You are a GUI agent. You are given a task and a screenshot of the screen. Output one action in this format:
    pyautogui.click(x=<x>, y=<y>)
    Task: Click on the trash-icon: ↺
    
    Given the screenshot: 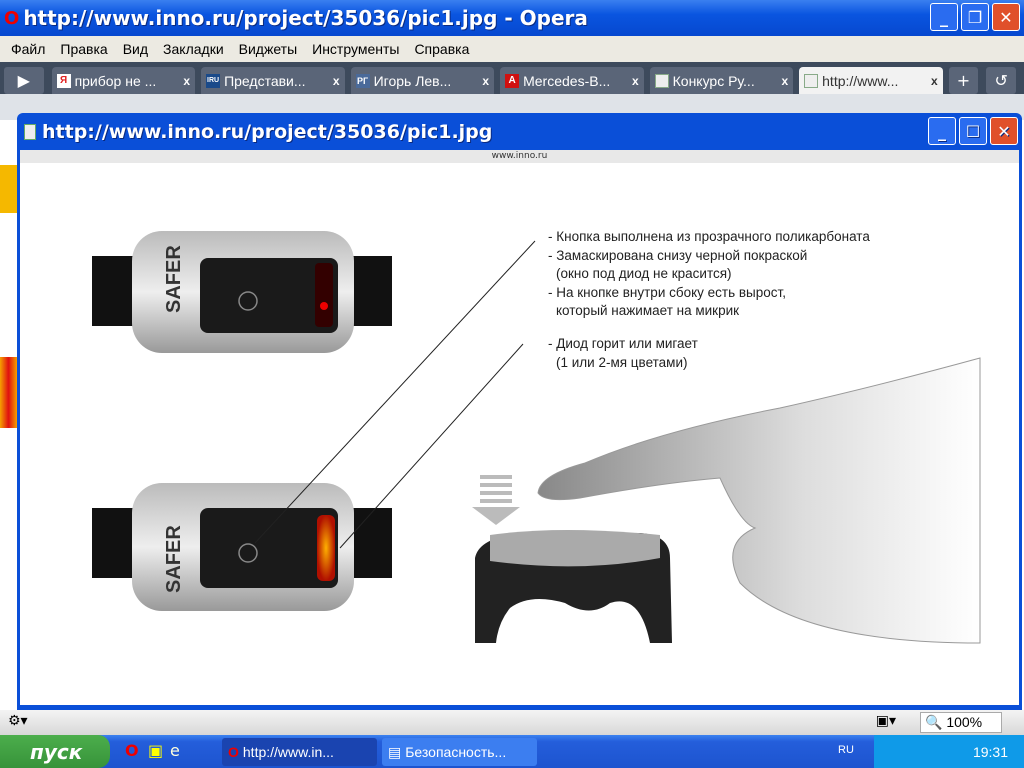 What is the action you would take?
    pyautogui.click(x=1001, y=80)
    